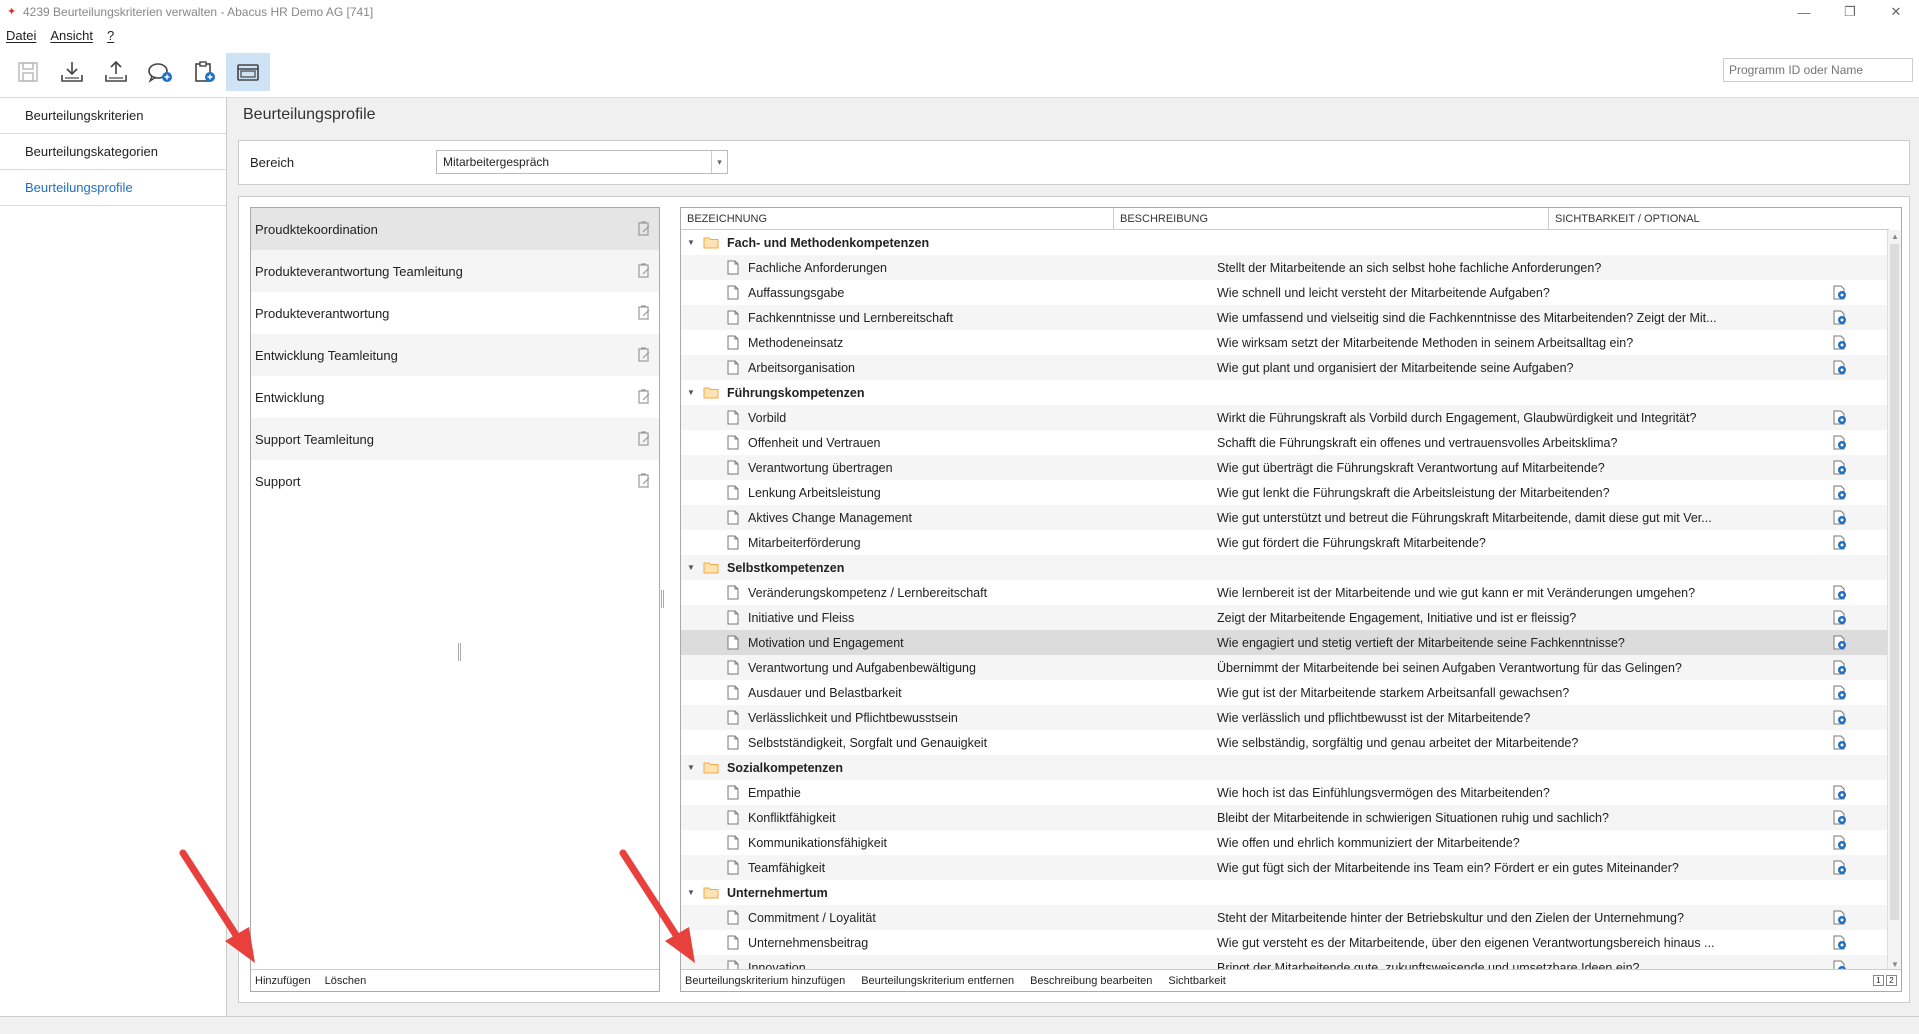 This screenshot has width=1919, height=1034. I want to click on category-group-row: ▼ Führungskompetenzen, so click(1285, 392).